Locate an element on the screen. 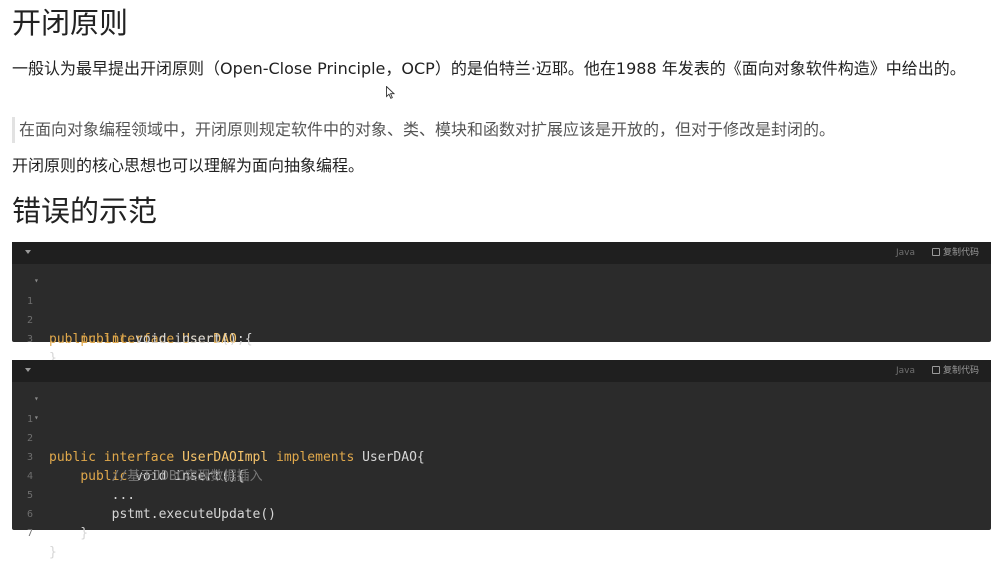 The width and height of the screenshot is (1003, 581). line-number: 3 is located at coordinates (29, 339).